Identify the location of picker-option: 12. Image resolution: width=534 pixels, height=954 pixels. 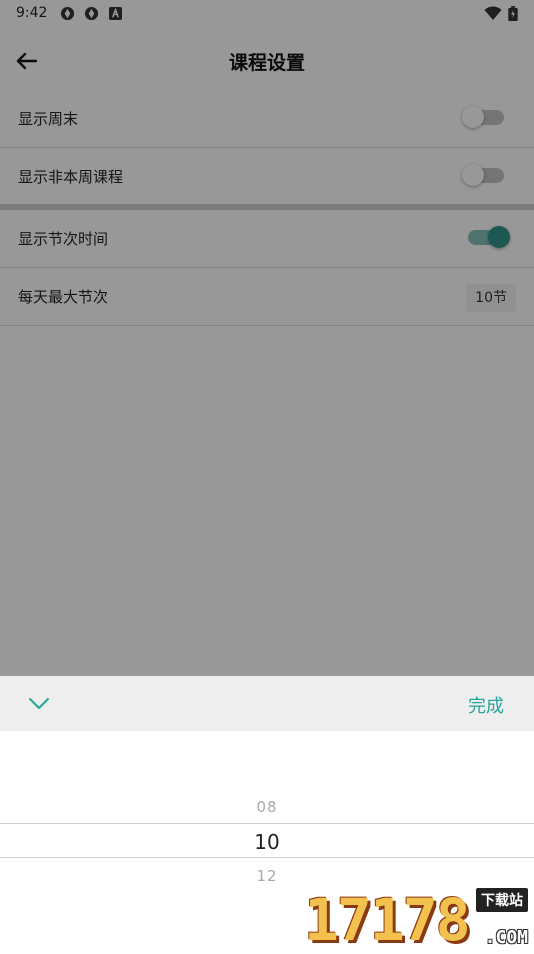
(267, 876).